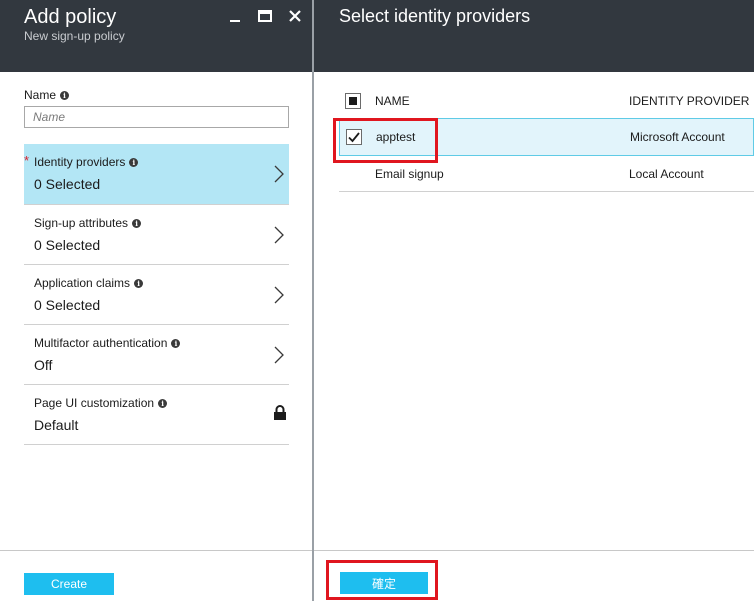 The height and width of the screenshot is (602, 754). I want to click on row-provider: Local Account, so click(666, 173).